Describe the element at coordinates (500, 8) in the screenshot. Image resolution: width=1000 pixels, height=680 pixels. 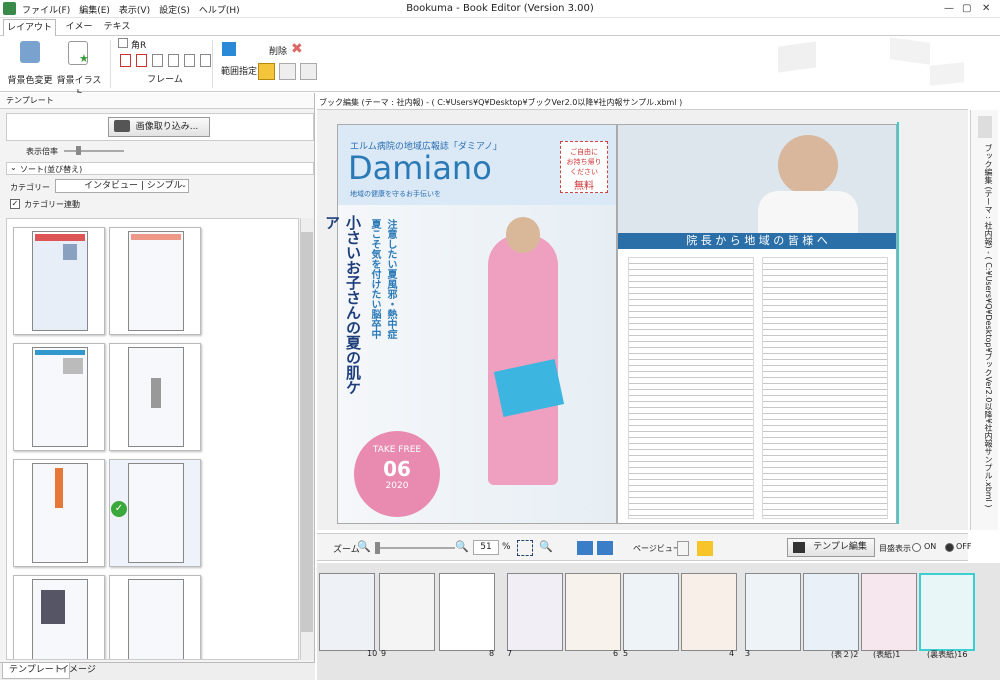
I see `window-title: Bookuma - Book Editor (Version 3.00)` at that location.